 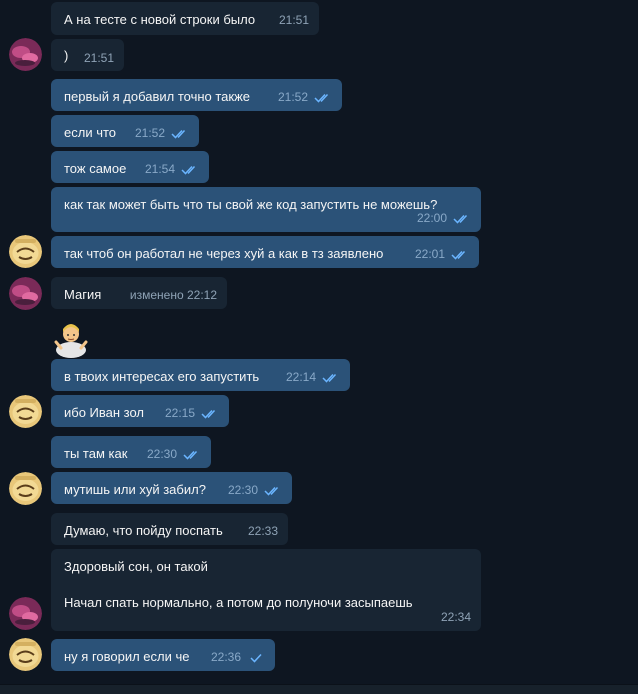 I want to click on message-time: 21:54, so click(x=159, y=169).